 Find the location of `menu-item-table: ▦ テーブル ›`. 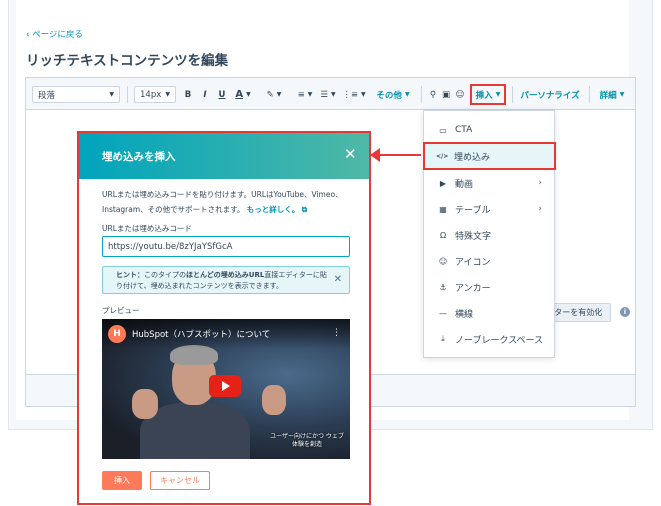

menu-item-table: ▦ テーブル › is located at coordinates (489, 209).